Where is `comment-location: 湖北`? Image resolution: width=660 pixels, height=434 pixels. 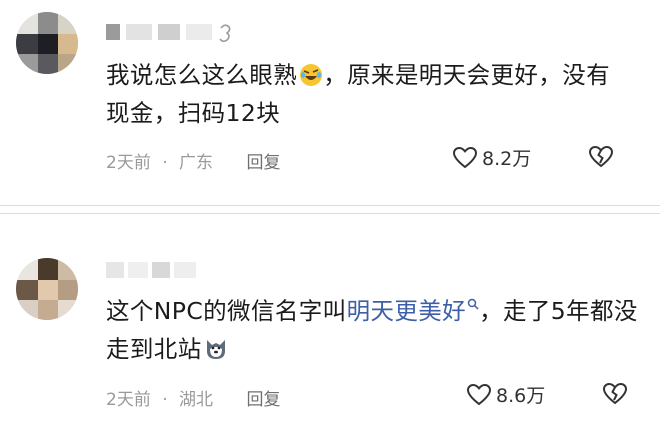 comment-location: 湖北 is located at coordinates (196, 400).